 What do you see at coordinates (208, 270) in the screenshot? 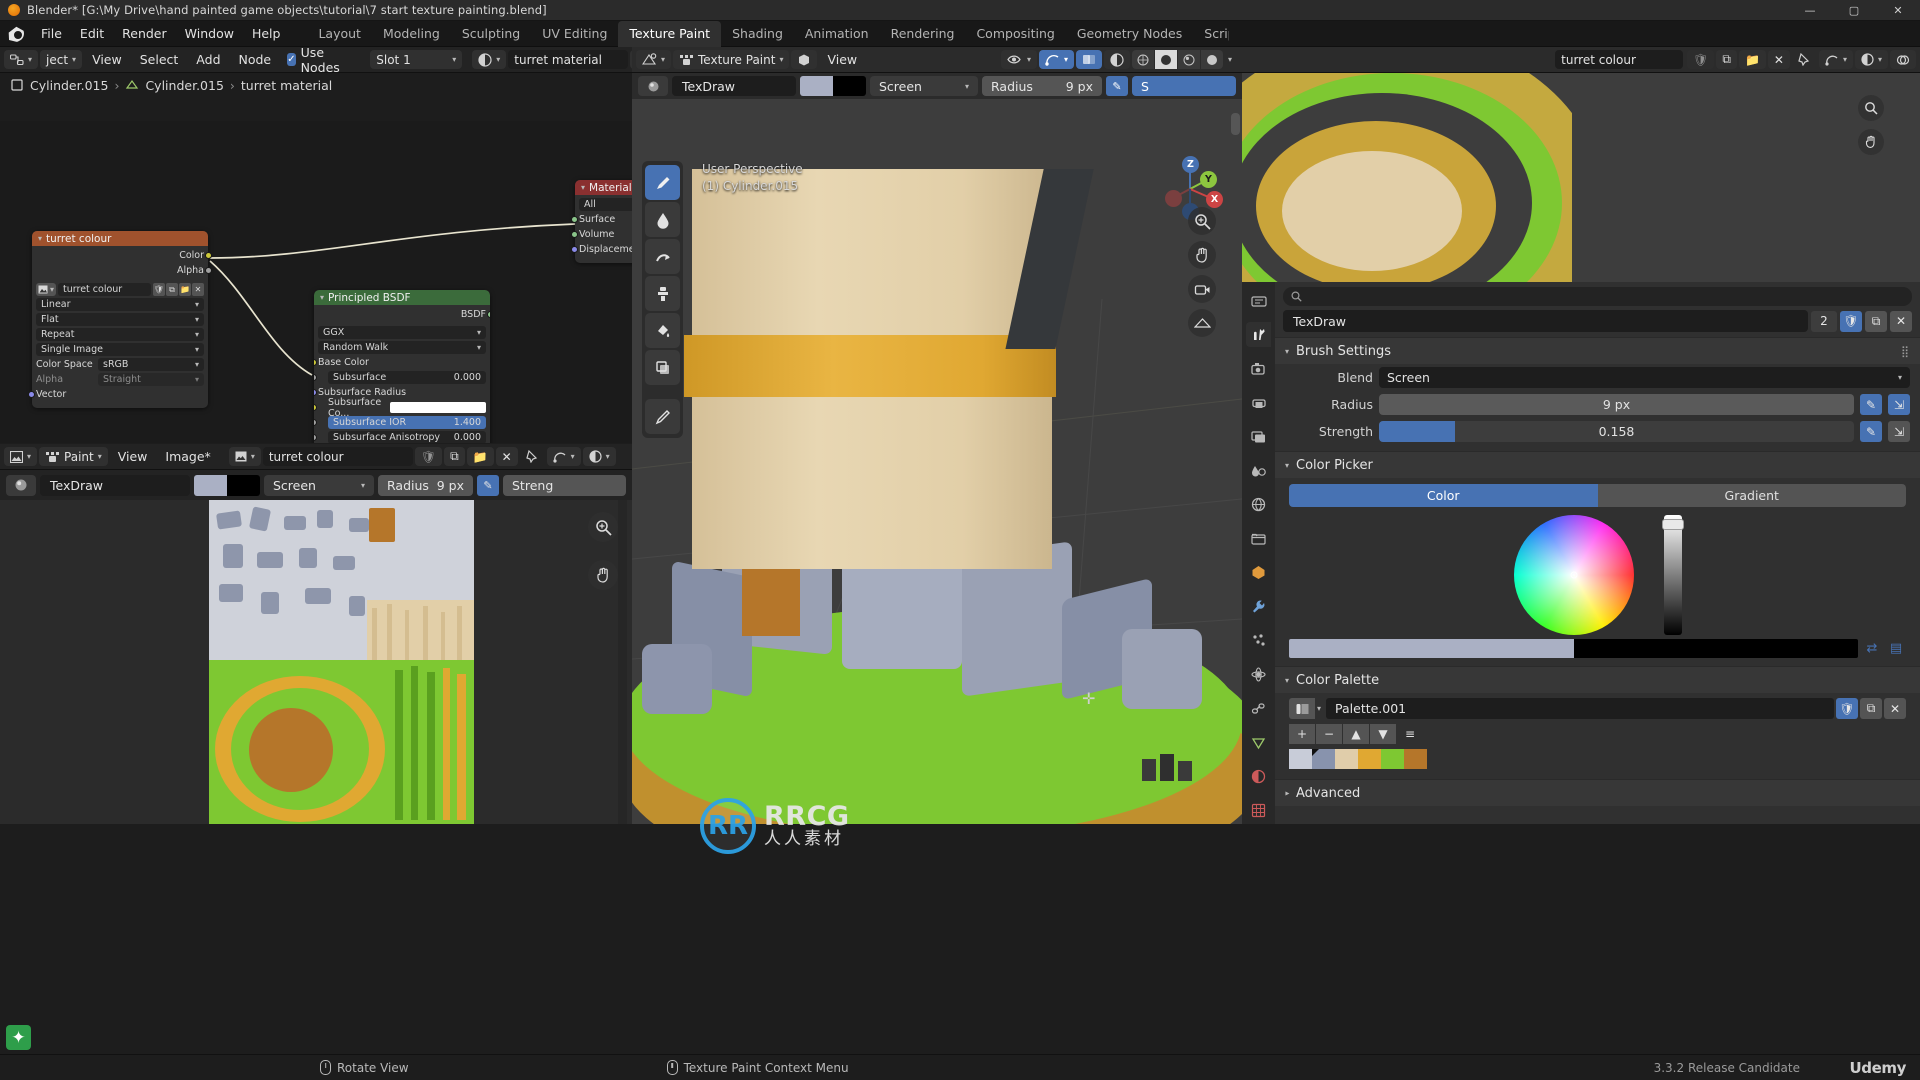
I see `socket-alpha-icon` at bounding box center [208, 270].